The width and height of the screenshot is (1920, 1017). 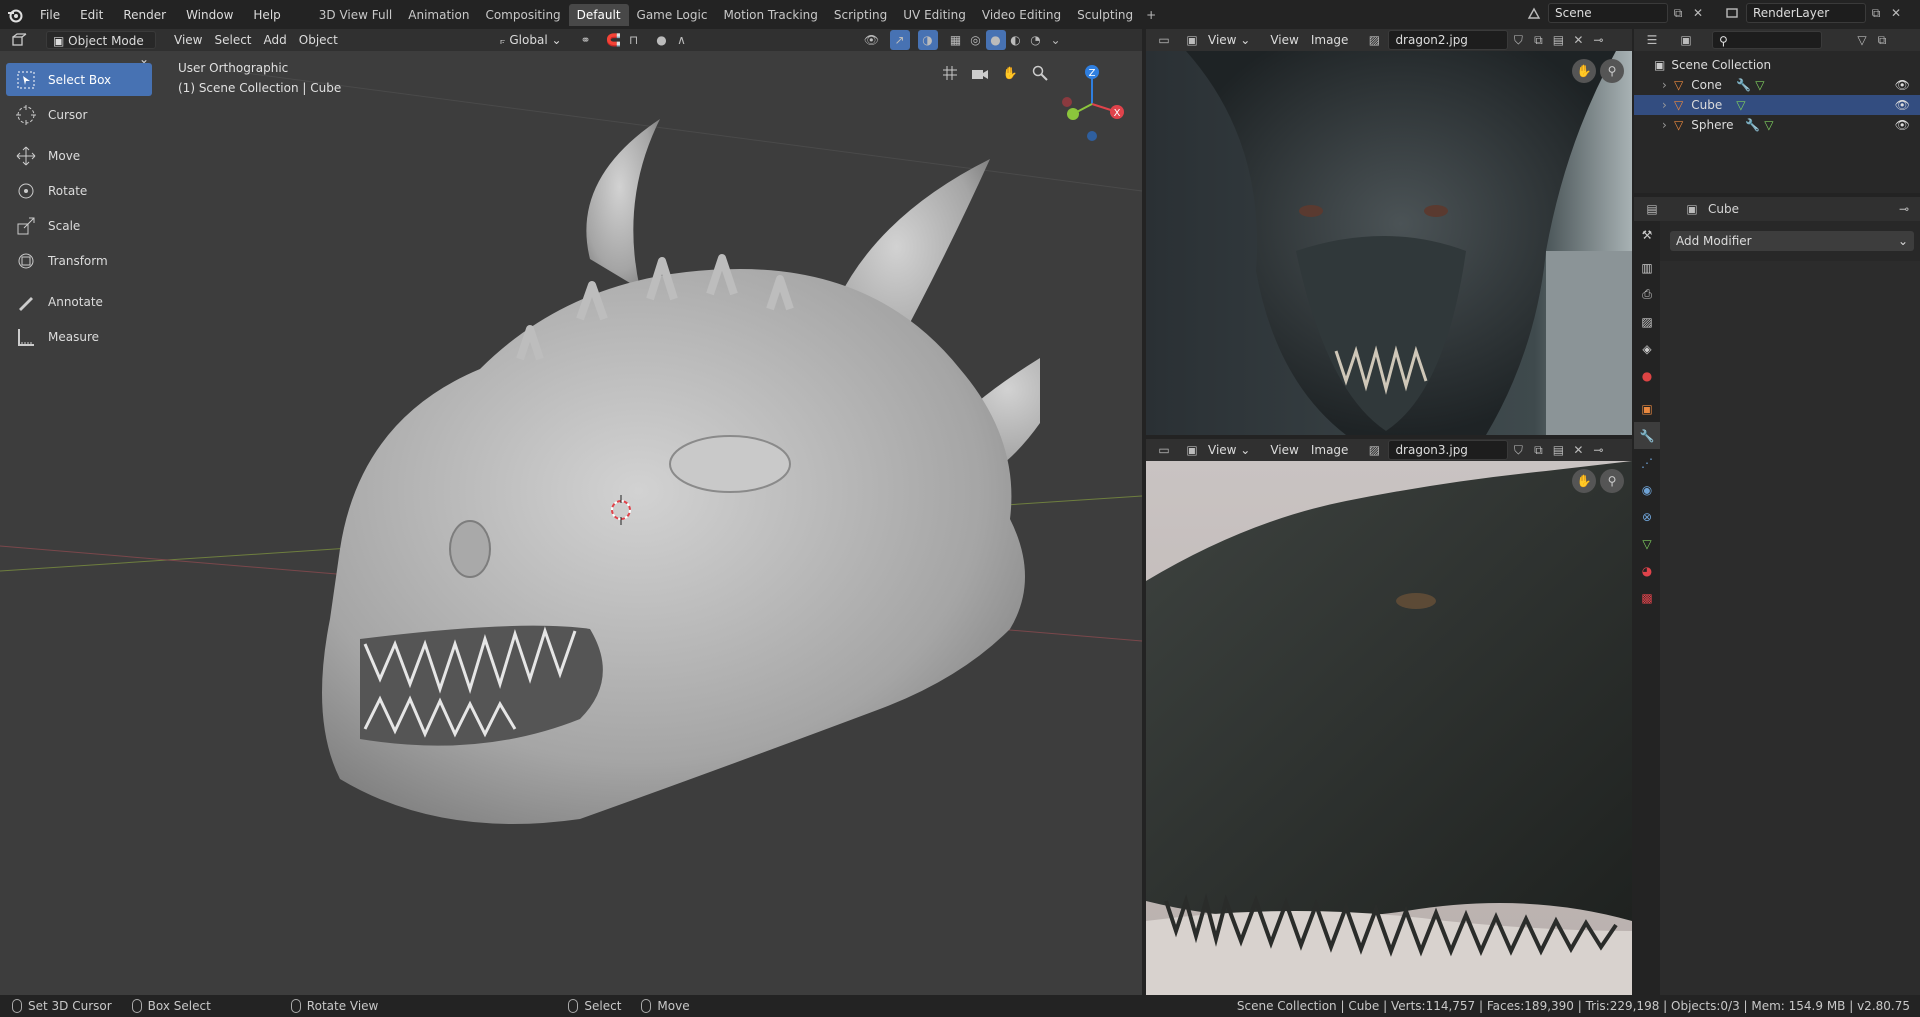 What do you see at coordinates (662, 40) in the screenshot?
I see `proportional-icon: ●` at bounding box center [662, 40].